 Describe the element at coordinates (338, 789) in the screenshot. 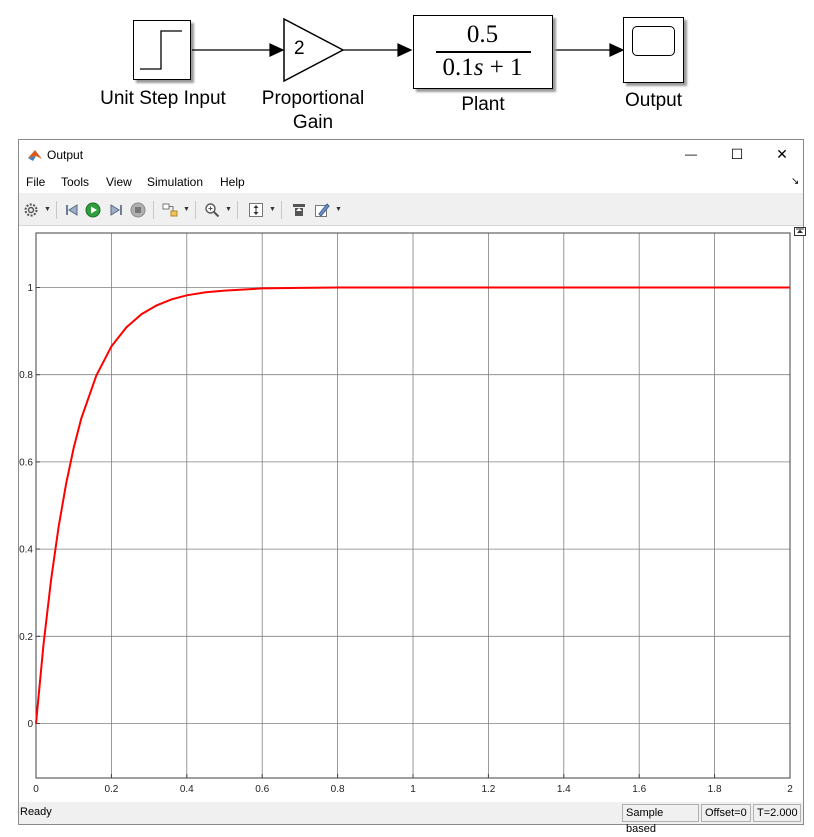

I see `x-tick-label: 0.8` at that location.